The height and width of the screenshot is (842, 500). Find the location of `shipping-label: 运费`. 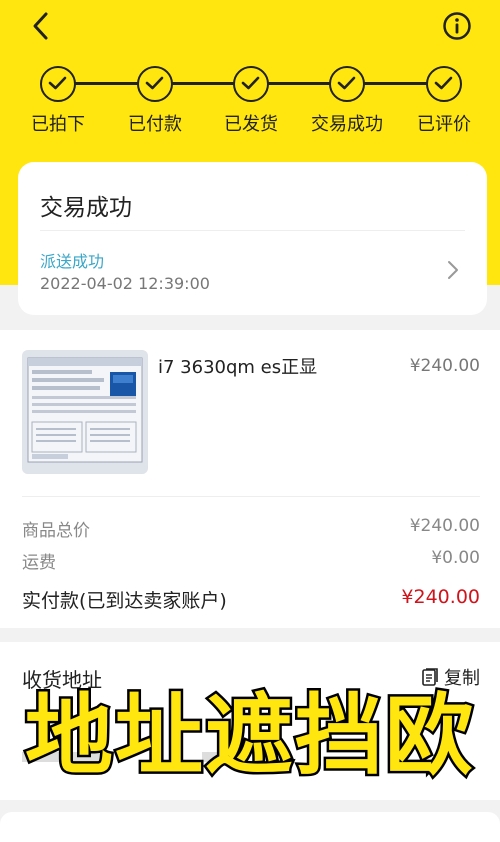

shipping-label: 运费 is located at coordinates (39, 563).